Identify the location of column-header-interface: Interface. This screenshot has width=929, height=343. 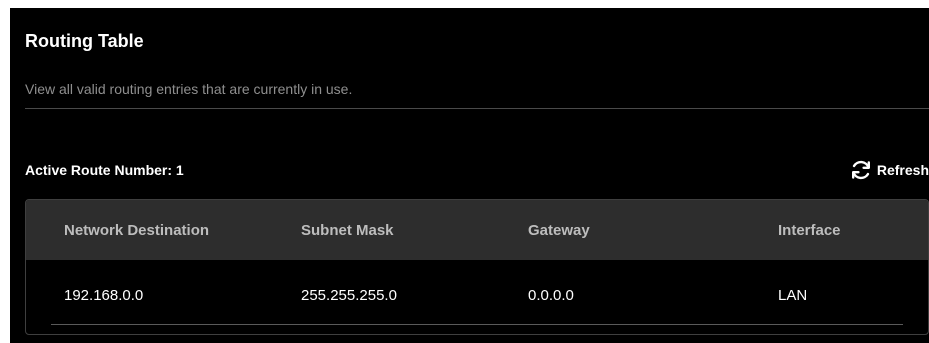
(809, 230).